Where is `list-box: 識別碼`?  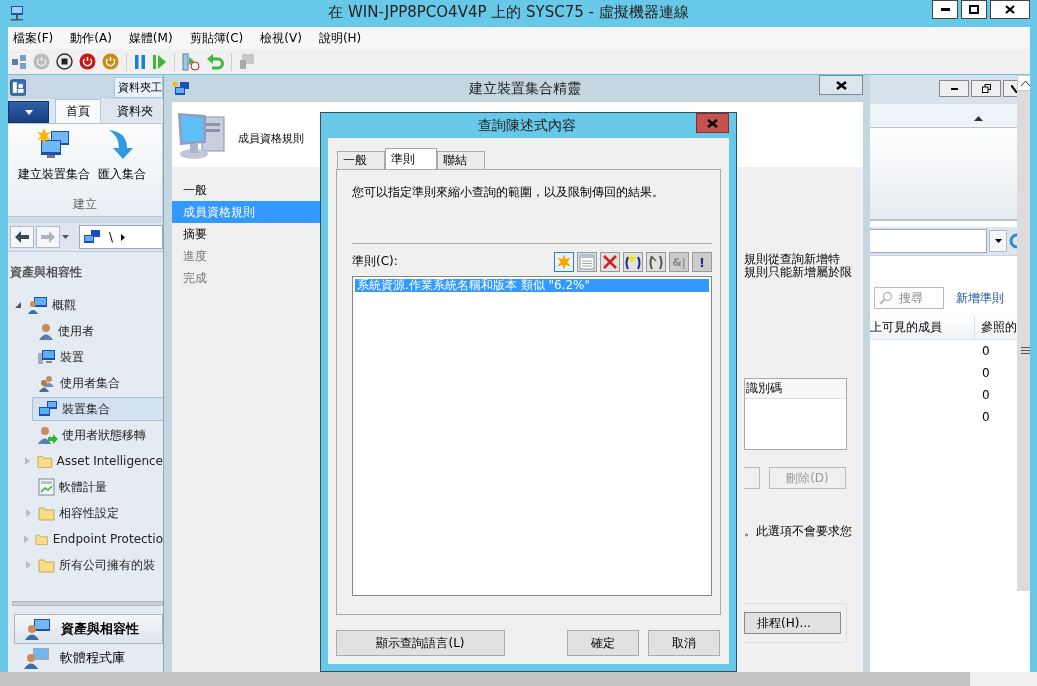
list-box: 識別碼 is located at coordinates (795, 414).